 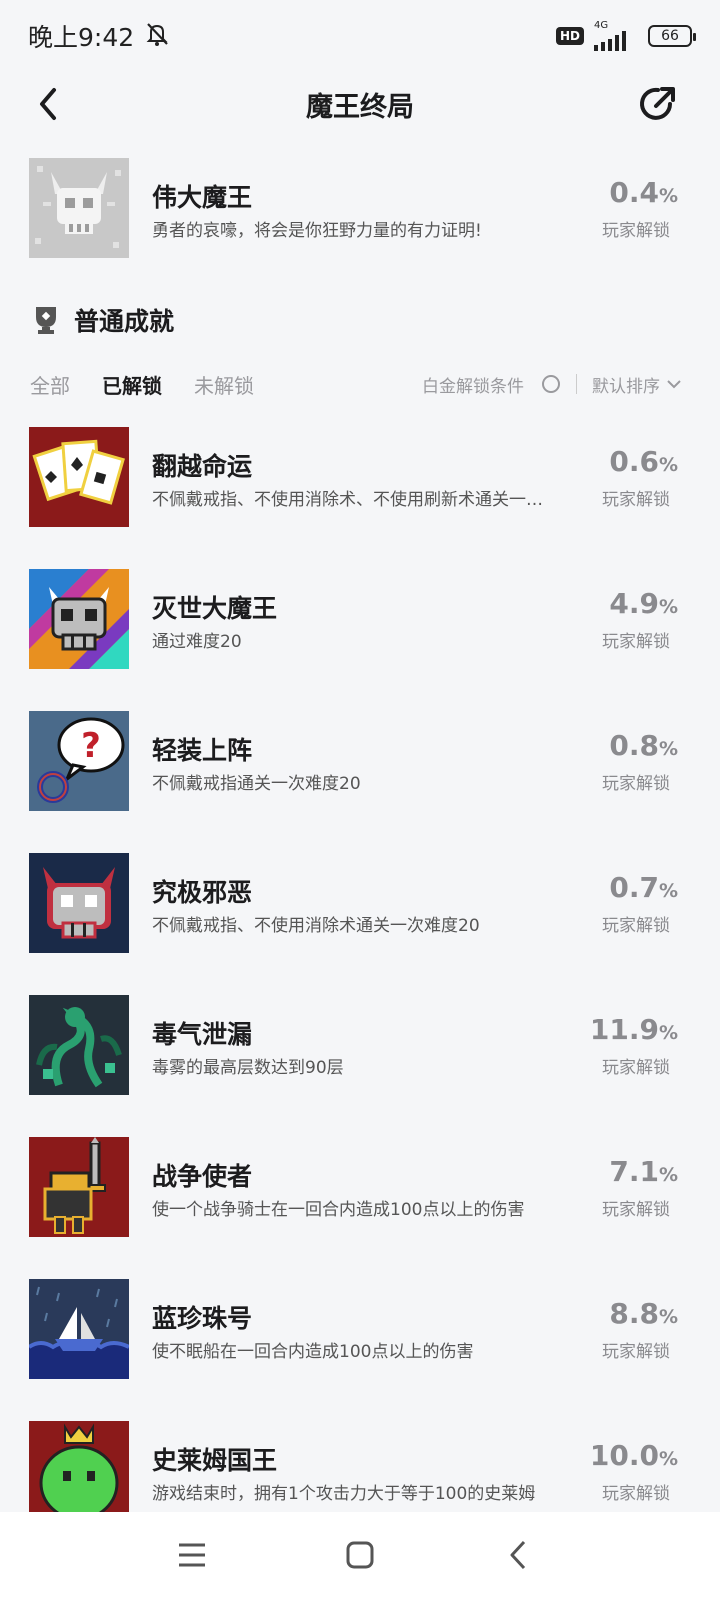 I want to click on achievement-name: 究极邪恶, so click(x=202, y=892).